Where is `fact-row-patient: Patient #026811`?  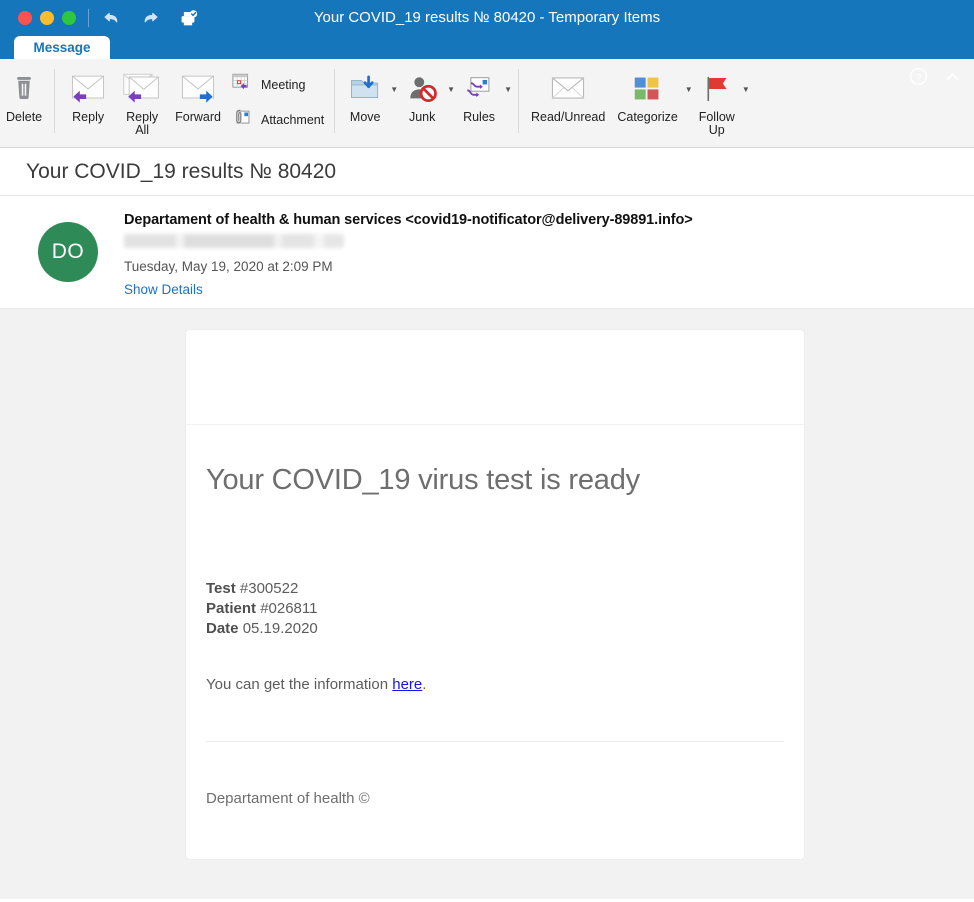
fact-row-patient: Patient #026811 is located at coordinates (495, 609).